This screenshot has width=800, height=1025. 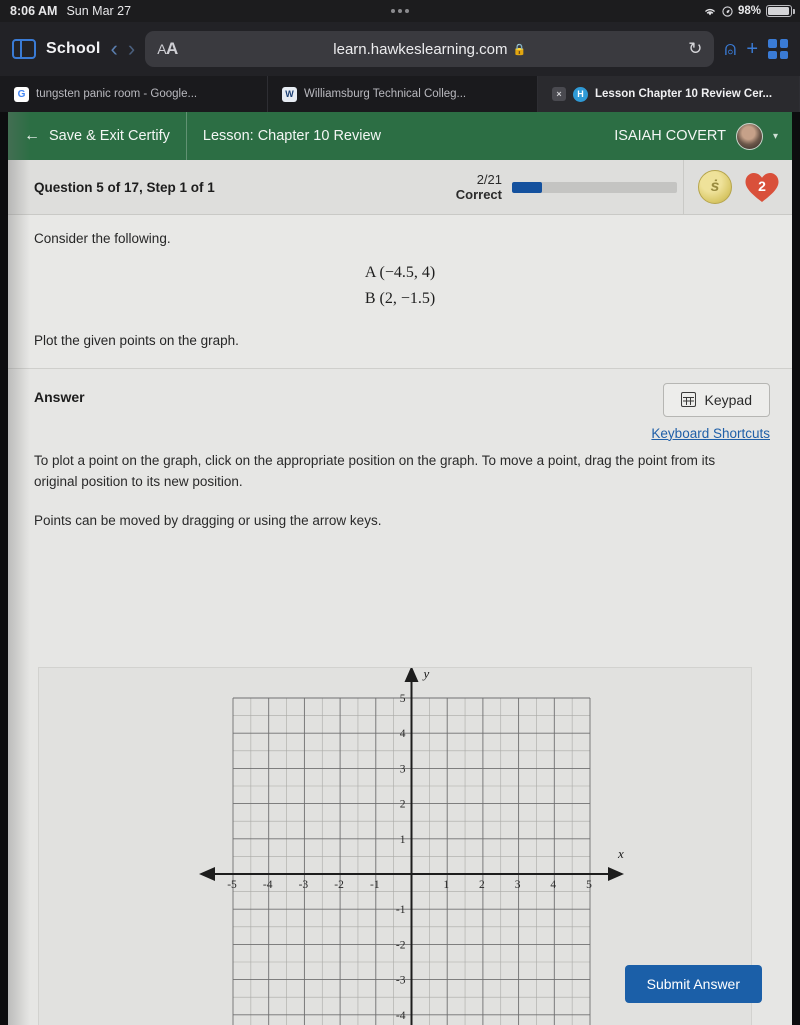 What do you see at coordinates (420, 49) in the screenshot?
I see `url-text: learn.hawkeslearning.com` at bounding box center [420, 49].